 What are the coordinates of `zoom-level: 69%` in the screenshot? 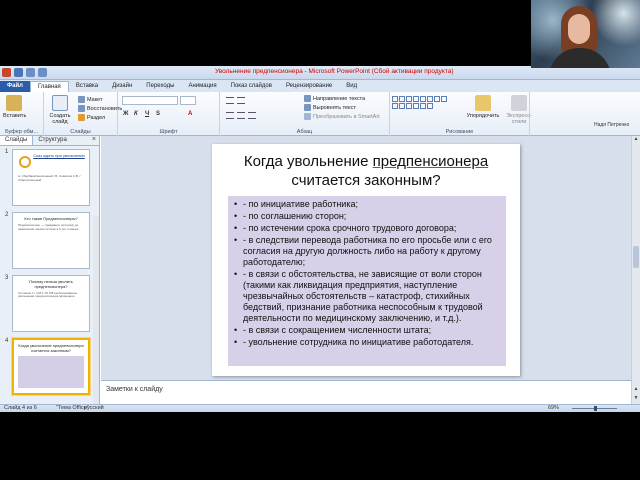 It's located at (553, 408).